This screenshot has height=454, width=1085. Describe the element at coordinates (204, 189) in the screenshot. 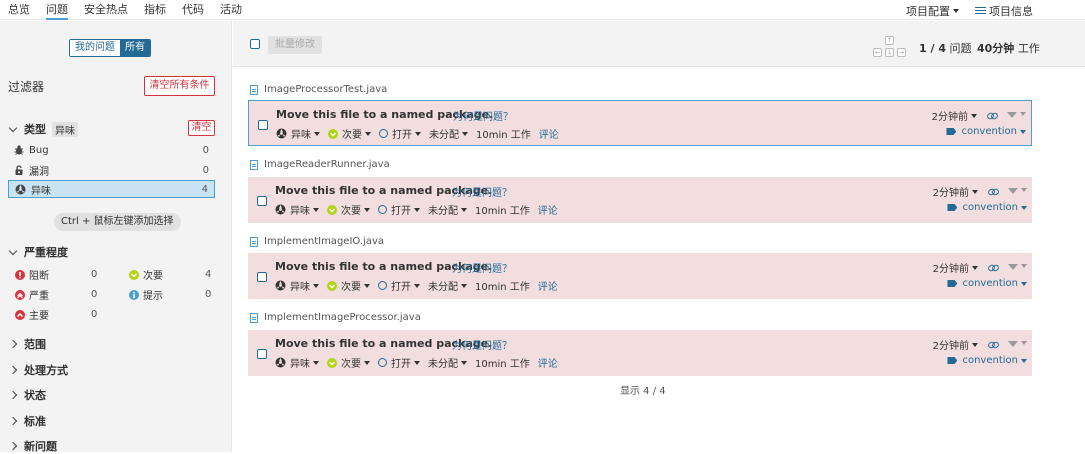

I see `facet-item-count: 4` at that location.